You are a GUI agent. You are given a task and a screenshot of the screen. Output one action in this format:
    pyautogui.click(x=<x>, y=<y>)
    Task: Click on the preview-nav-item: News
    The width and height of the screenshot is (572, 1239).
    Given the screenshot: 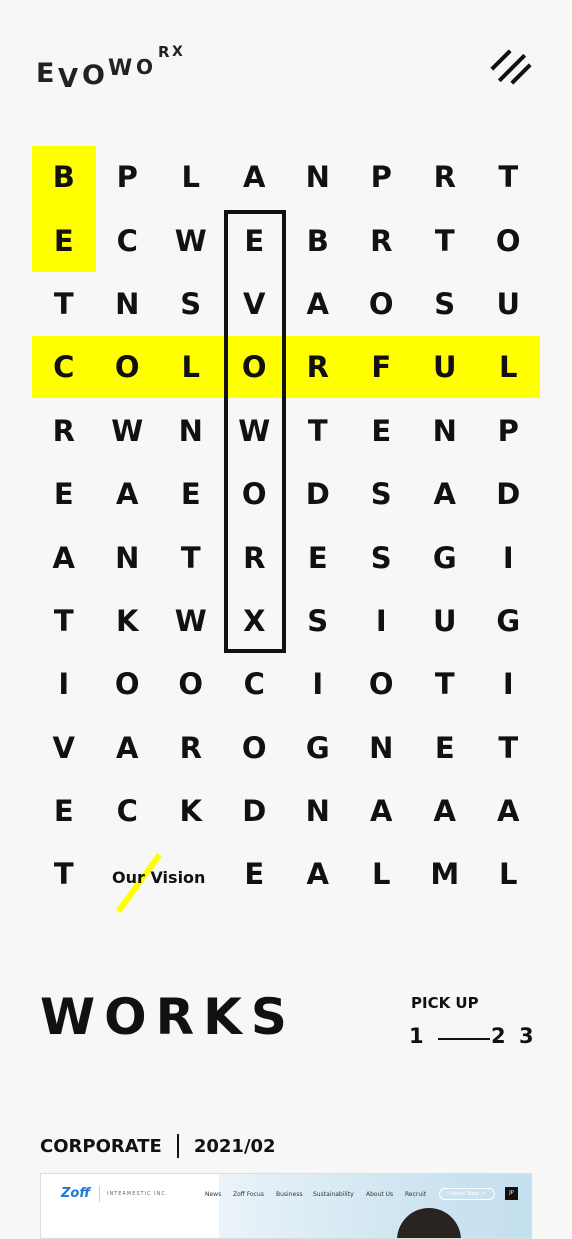 What is the action you would take?
    pyautogui.click(x=213, y=1194)
    